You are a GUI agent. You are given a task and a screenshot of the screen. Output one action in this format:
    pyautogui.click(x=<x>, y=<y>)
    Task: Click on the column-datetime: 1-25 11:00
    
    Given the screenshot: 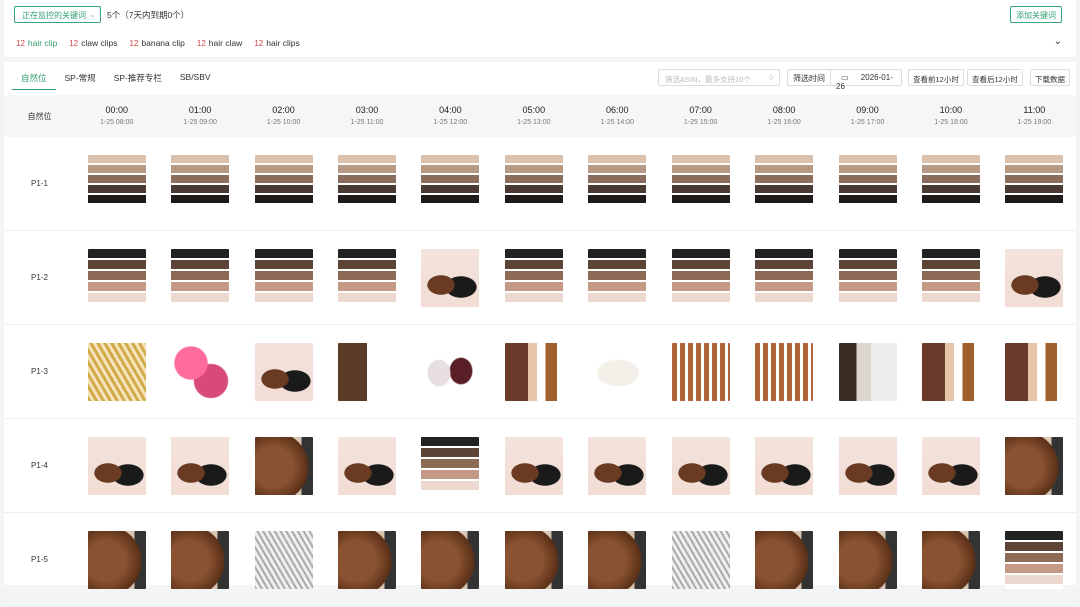 What is the action you would take?
    pyautogui.click(x=367, y=122)
    